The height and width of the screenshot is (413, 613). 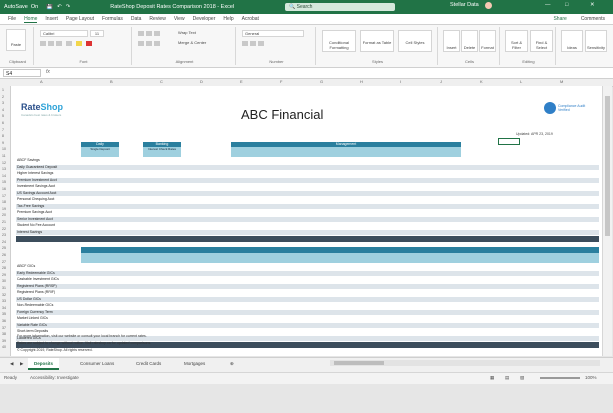 I want to click on align-bottom-button, so click(x=157, y=33).